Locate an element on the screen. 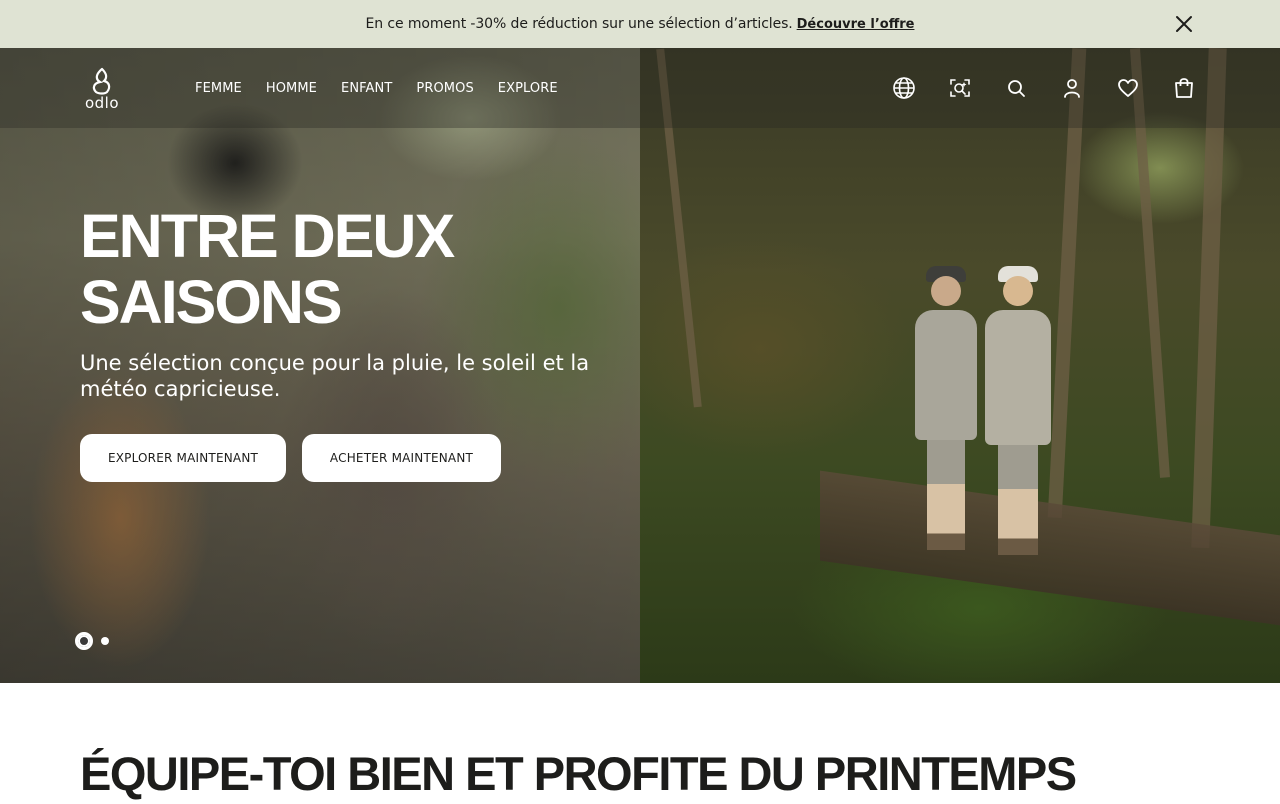  header-icon-bar is located at coordinates (1044, 88).